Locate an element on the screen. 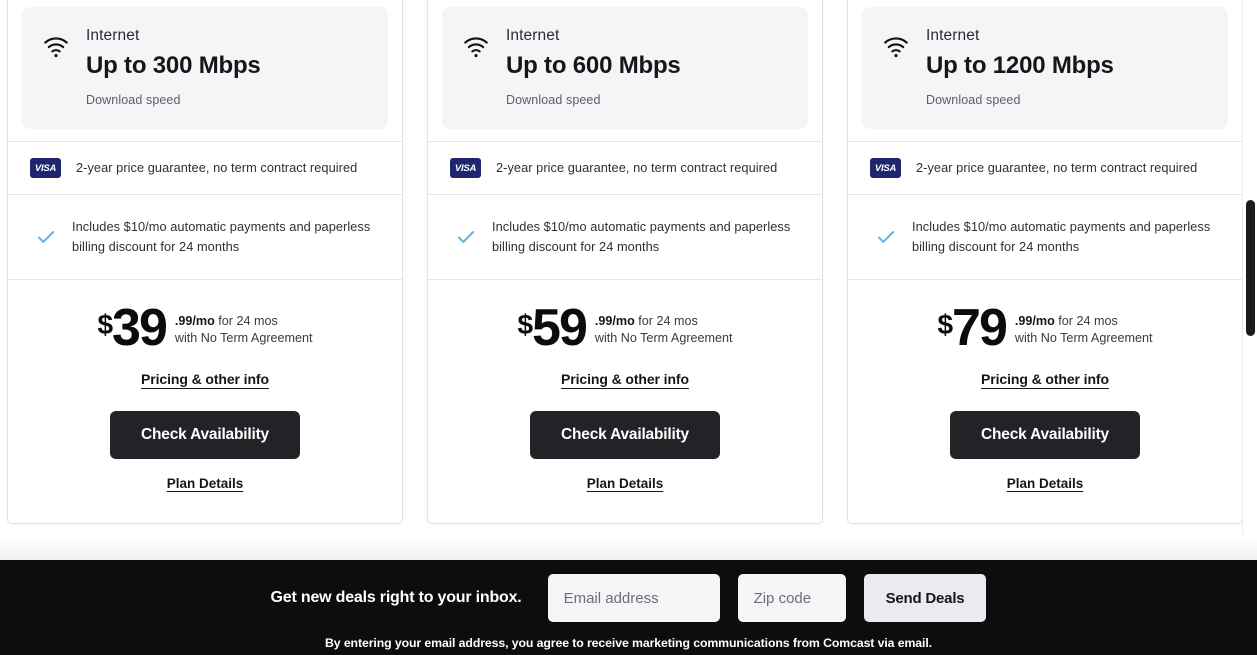 The width and height of the screenshot is (1257, 655). plan-headline: Up to 1200 Mbps is located at coordinates (1020, 65).